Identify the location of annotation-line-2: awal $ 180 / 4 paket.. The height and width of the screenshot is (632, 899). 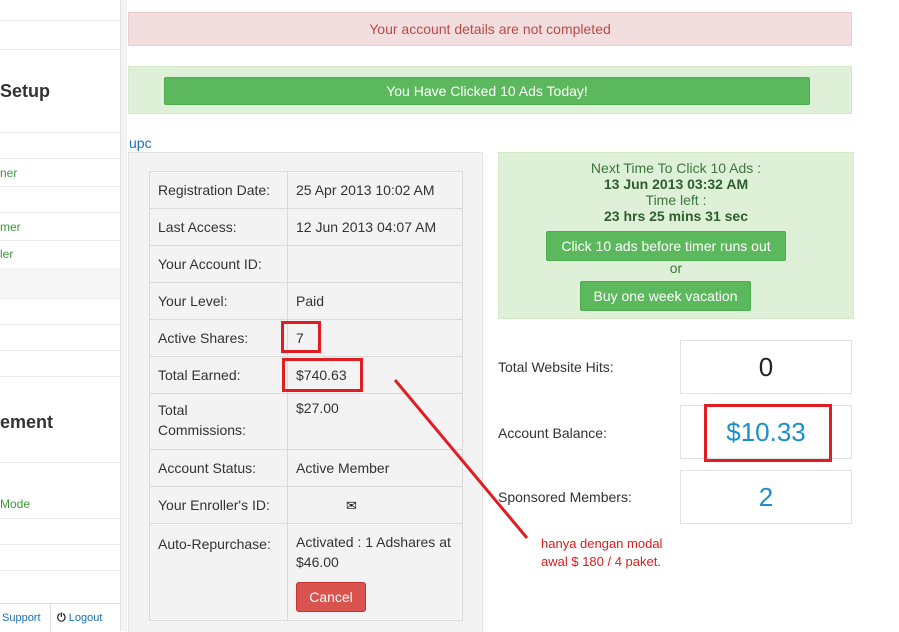
(601, 561).